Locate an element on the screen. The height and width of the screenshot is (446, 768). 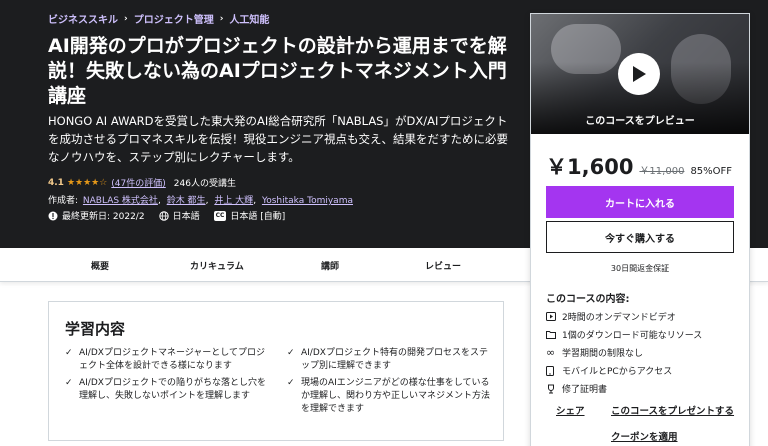
learn-item-text: AI/DXプロジェクト特有の開発プロセスをステップ別に理解できます is located at coordinates (394, 359).